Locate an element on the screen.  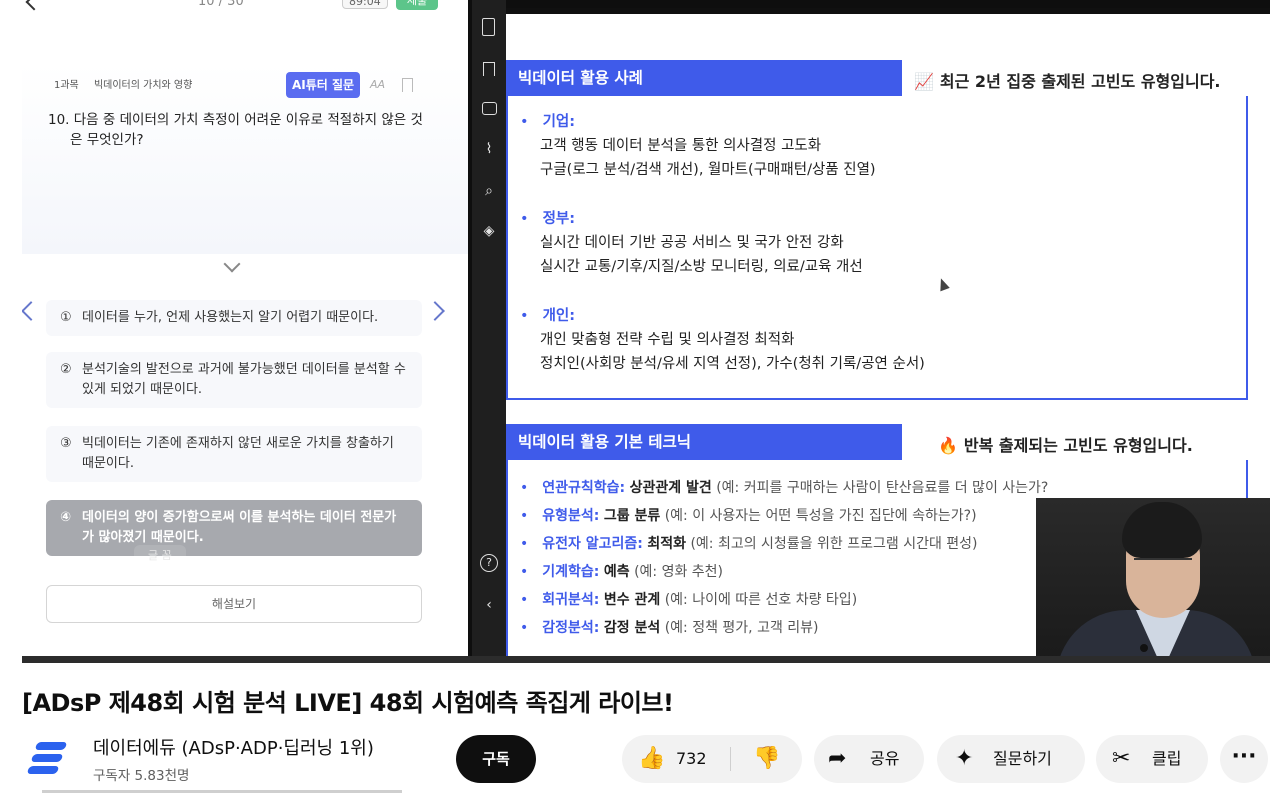
share-button: ➦ 공유 is located at coordinates (869, 759).